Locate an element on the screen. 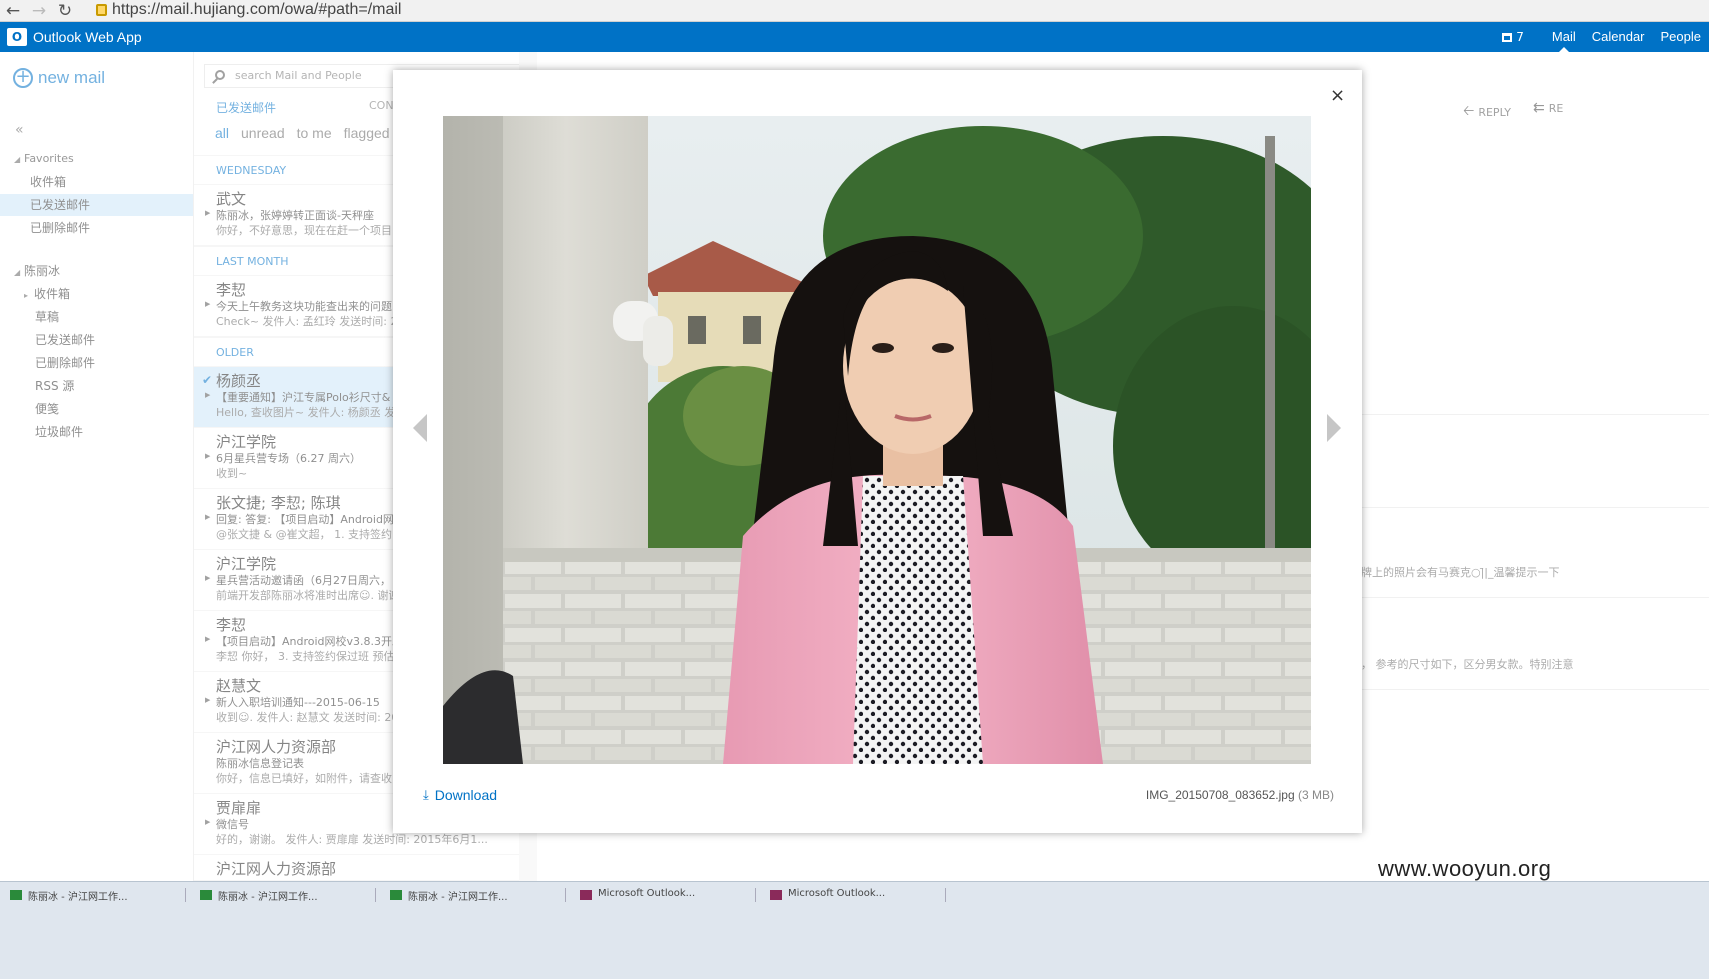  download-link: ⤓ Download is located at coordinates (460, 795).